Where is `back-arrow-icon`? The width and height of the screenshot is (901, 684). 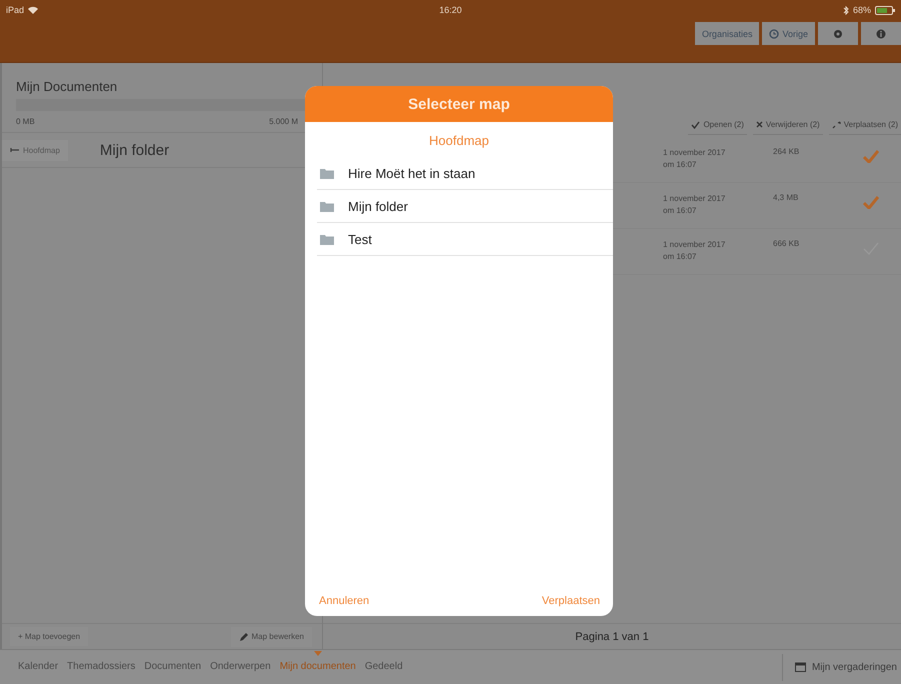 back-arrow-icon is located at coordinates (15, 150).